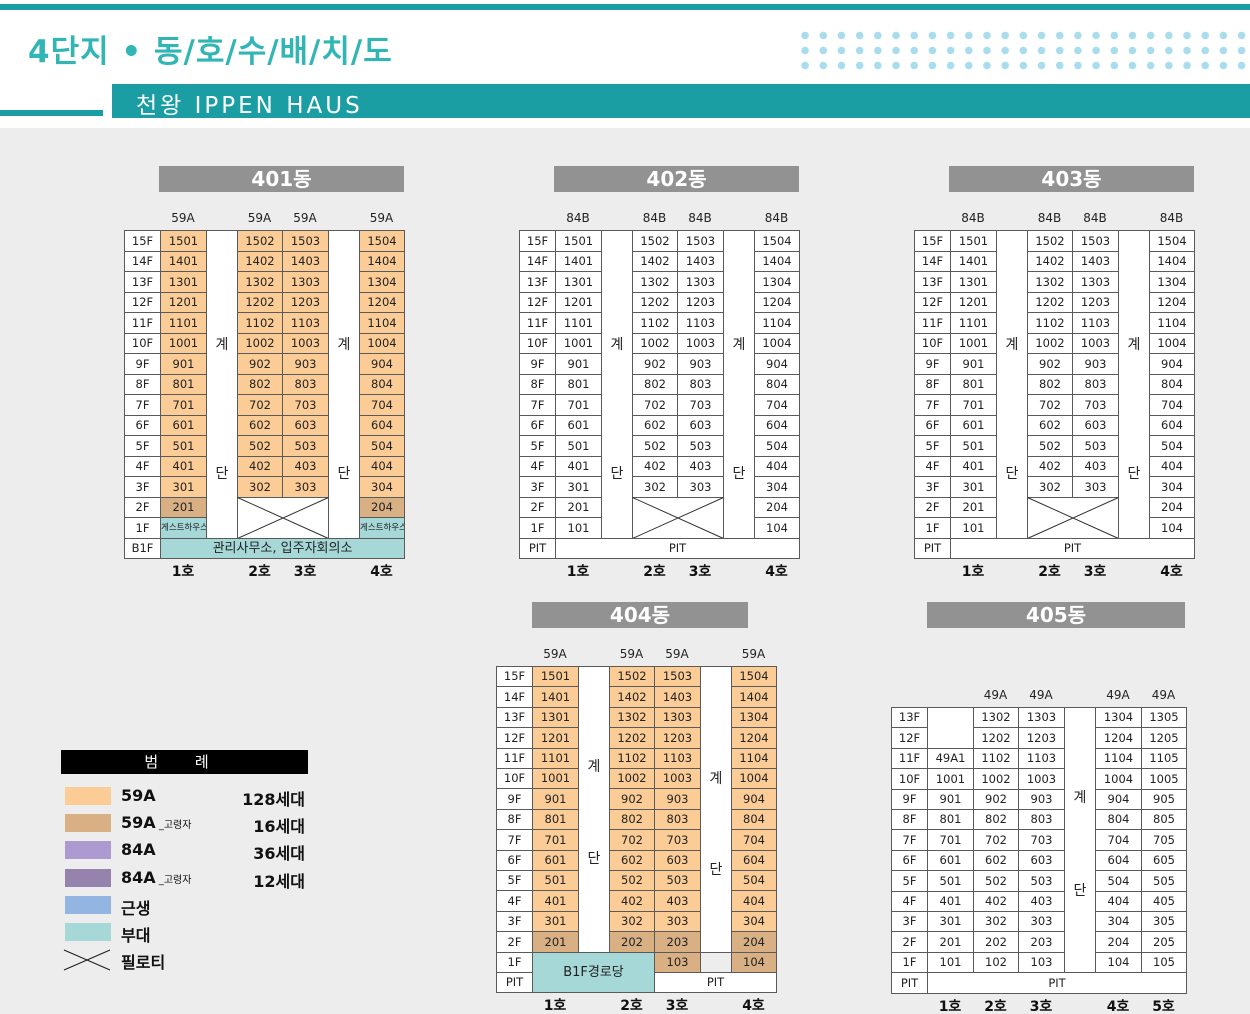  Describe the element at coordinates (1118, 695) in the screenshot. I see `unit-type-label: 49A` at that location.